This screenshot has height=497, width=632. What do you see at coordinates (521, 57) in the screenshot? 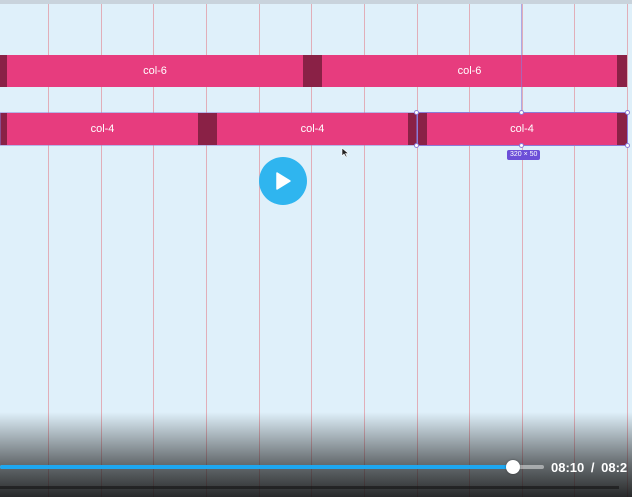
I see `center-guide` at bounding box center [521, 57].